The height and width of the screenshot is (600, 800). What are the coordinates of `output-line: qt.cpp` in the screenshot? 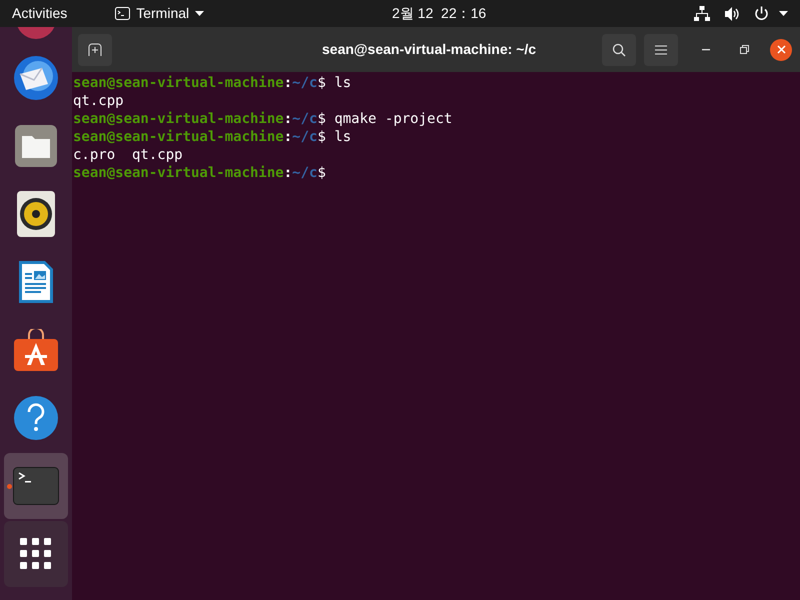 It's located at (98, 101).